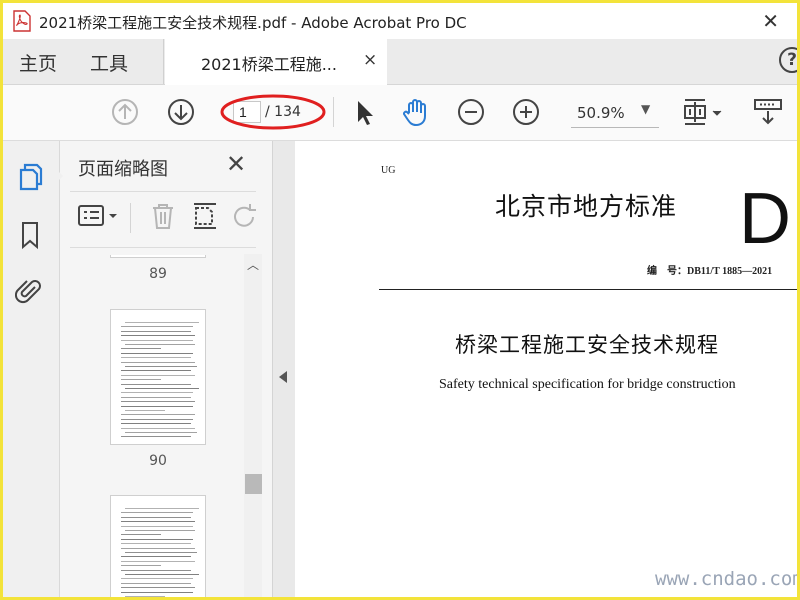 The width and height of the screenshot is (800, 600). Describe the element at coordinates (388, 170) in the screenshot. I see `doc-ug-label: UG` at that location.